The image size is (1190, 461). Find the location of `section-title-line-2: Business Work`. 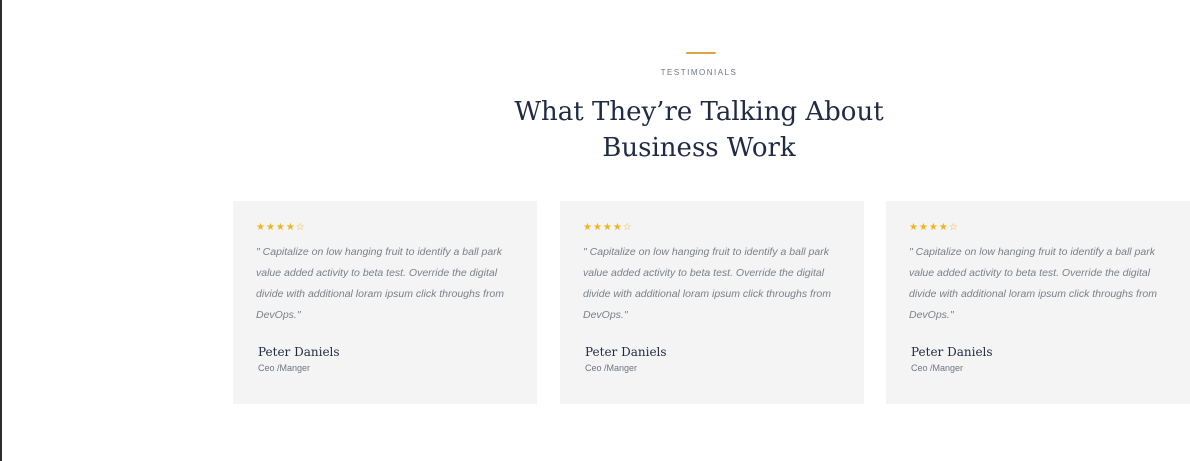

section-title-line-2: Business Work is located at coordinates (699, 148).